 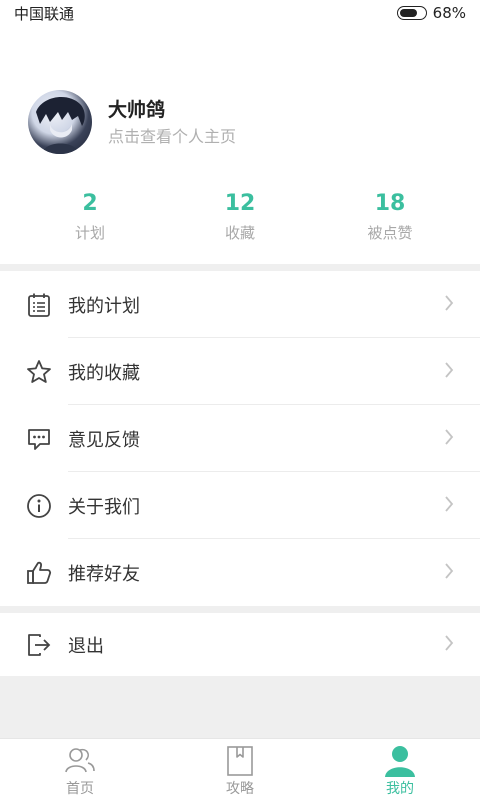 I want to click on menu-item-my-favorites: 我的收藏, so click(x=240, y=371).